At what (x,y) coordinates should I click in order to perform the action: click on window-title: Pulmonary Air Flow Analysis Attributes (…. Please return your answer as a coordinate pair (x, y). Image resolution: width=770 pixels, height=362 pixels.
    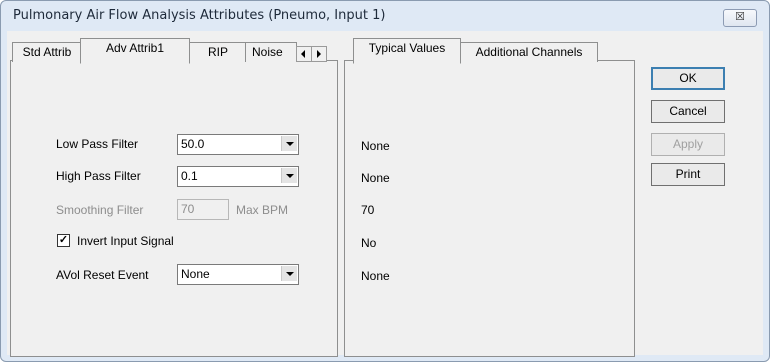
    Looking at the image, I should click on (199, 15).